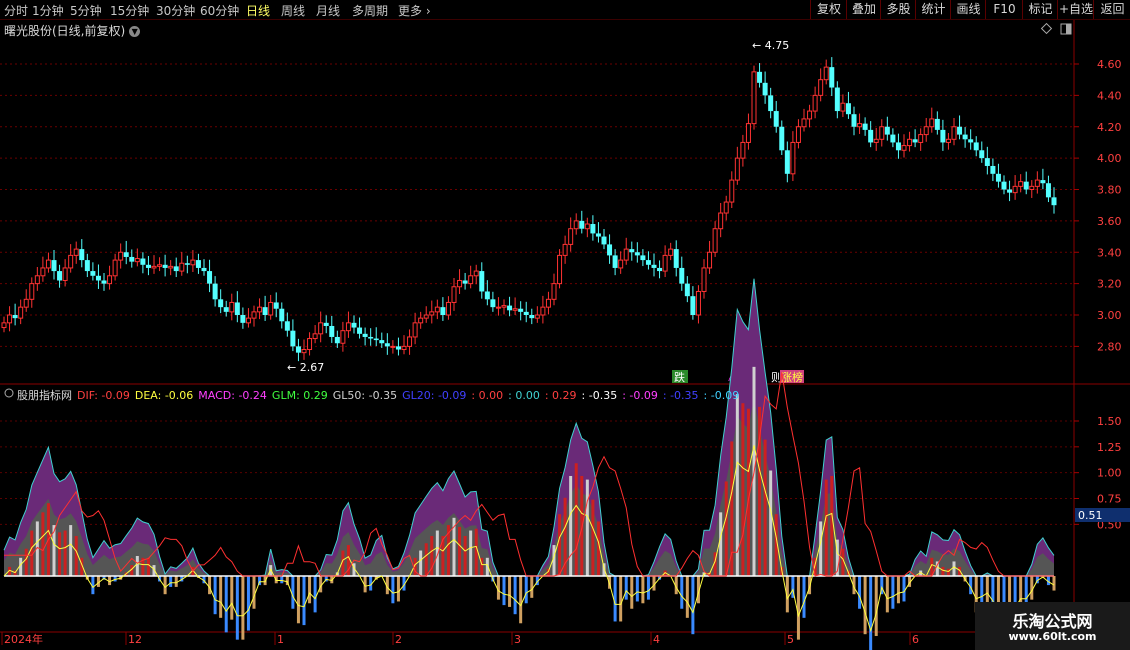  Describe the element at coordinates (560, 395) in the screenshot. I see `indicator-value-8: : 0.29` at that location.